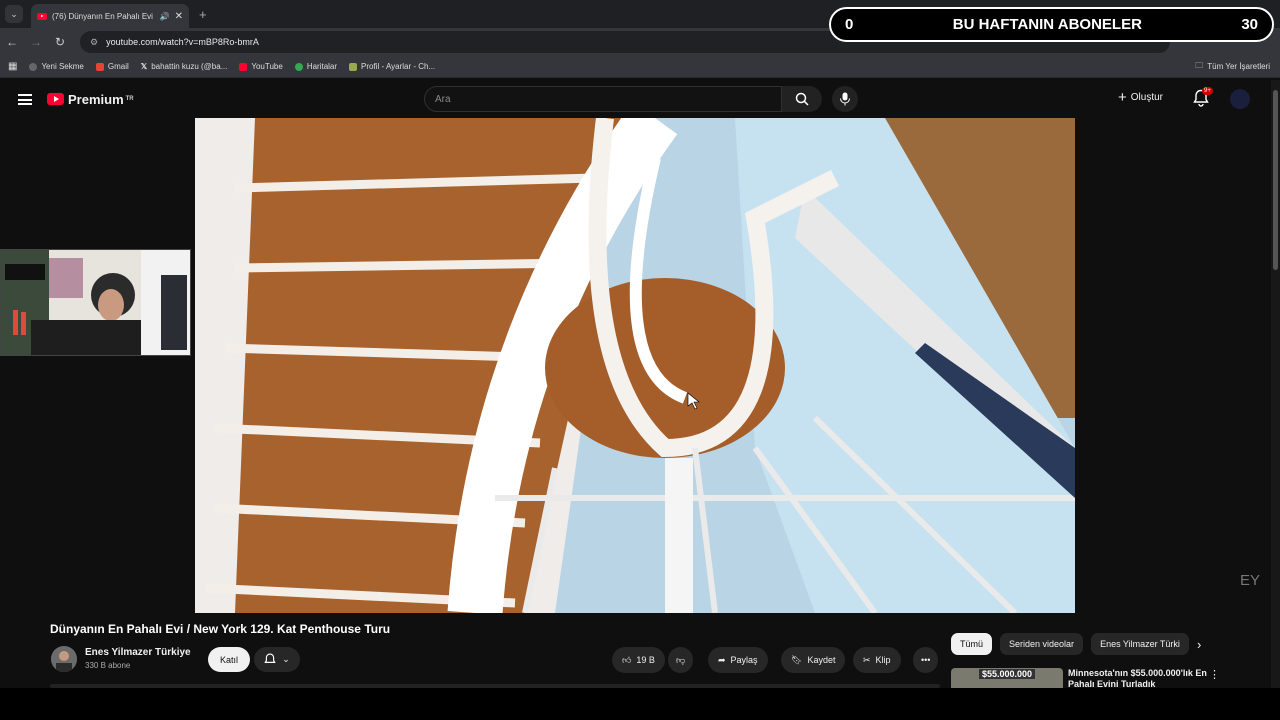  I want to click on webcam-frame, so click(95, 302).